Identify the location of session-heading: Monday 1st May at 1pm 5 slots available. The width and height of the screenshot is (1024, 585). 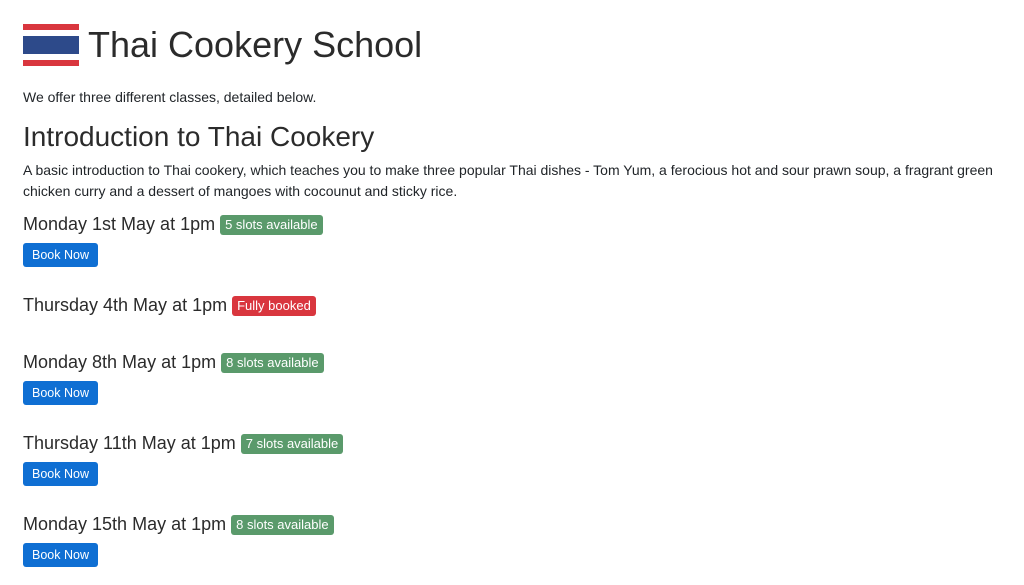
(173, 224).